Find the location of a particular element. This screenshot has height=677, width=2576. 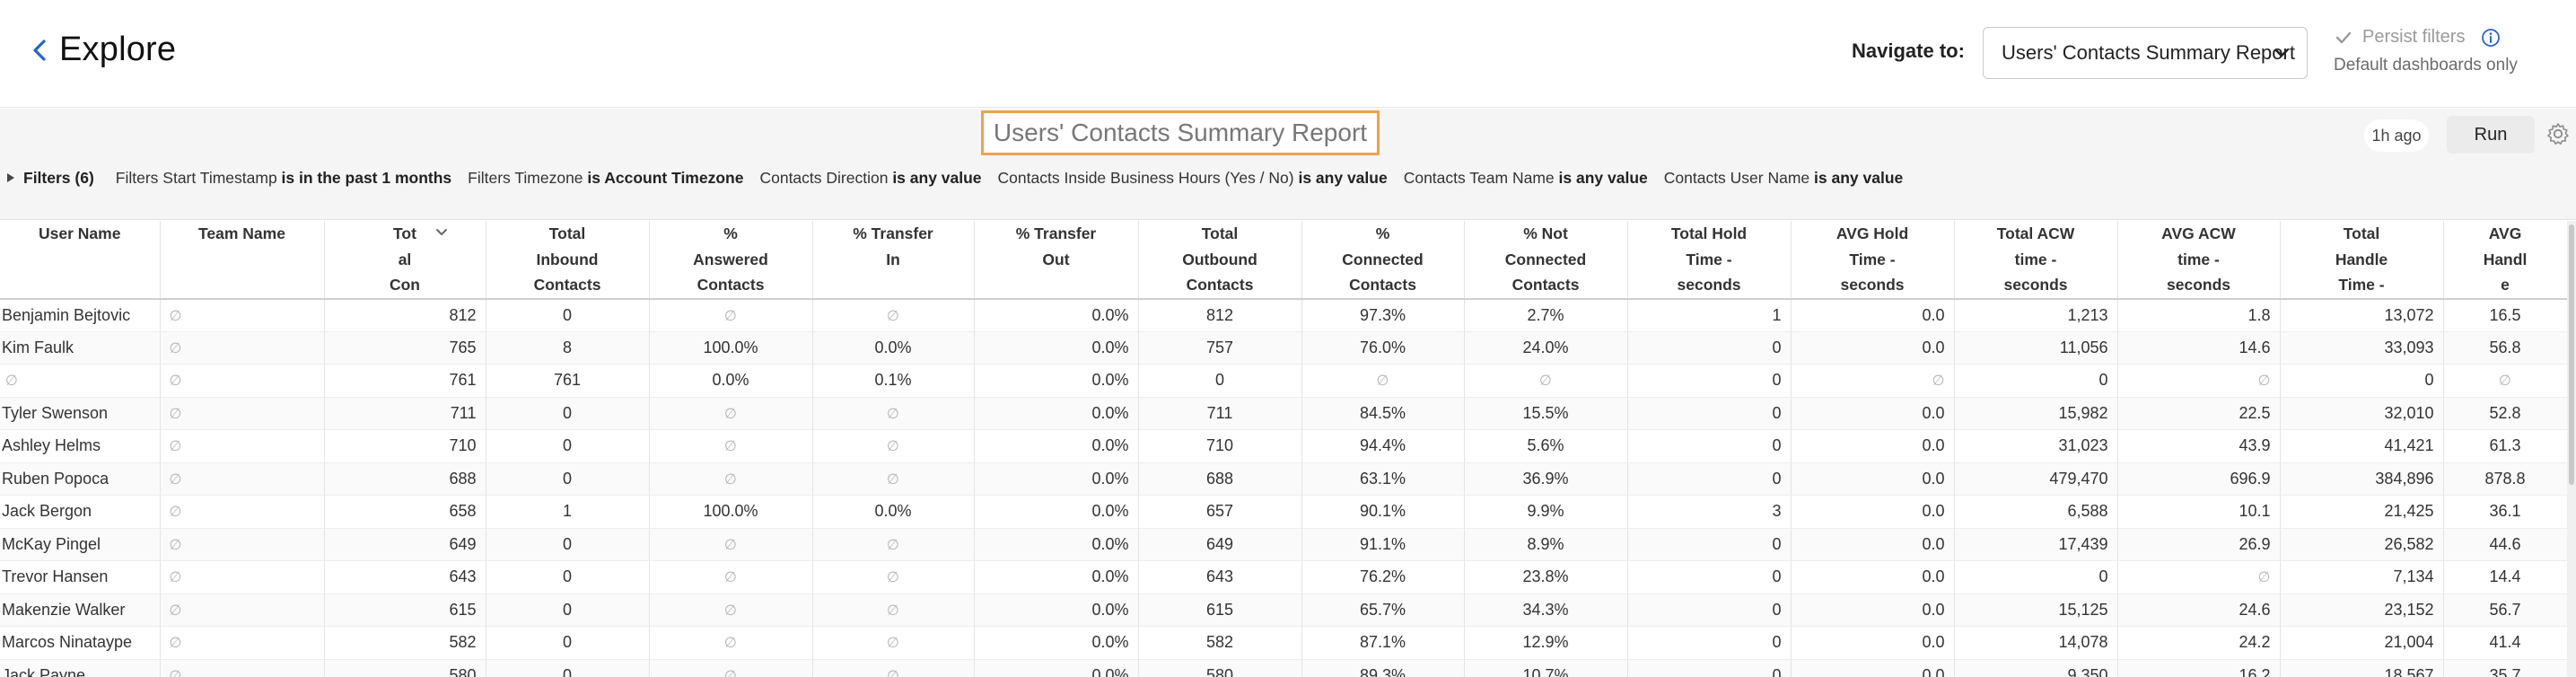

column-header: % Transfer Out is located at coordinates (1056, 260).